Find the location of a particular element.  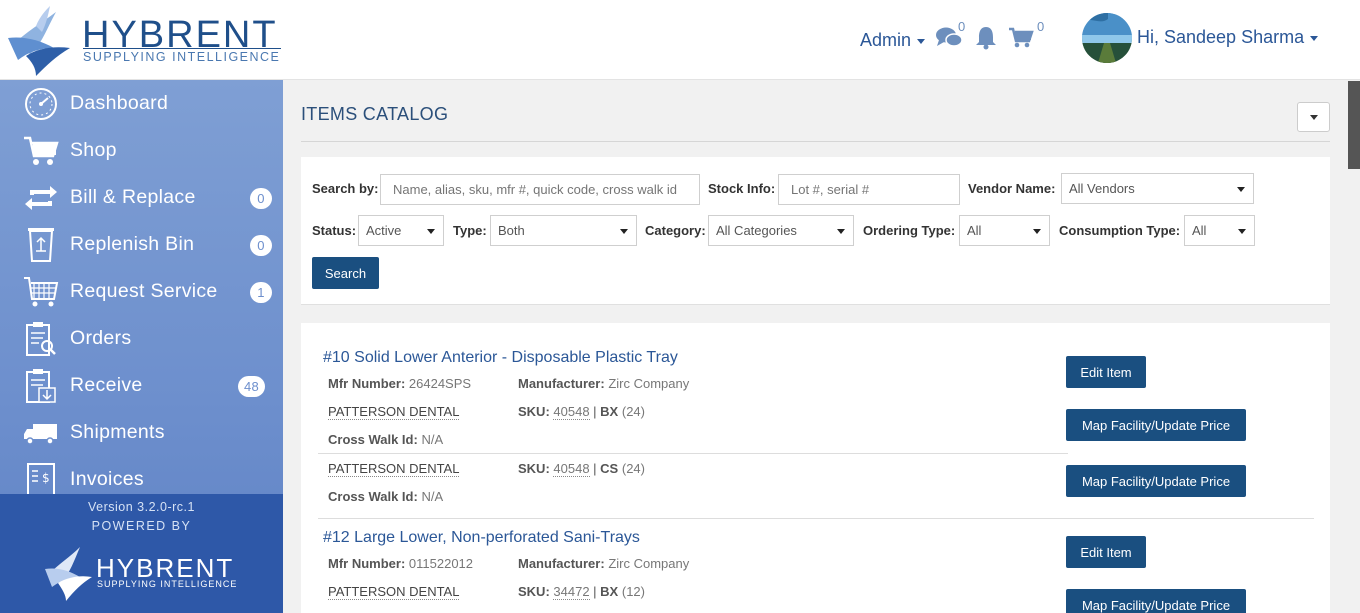

status-select-value: Active is located at coordinates (384, 230).